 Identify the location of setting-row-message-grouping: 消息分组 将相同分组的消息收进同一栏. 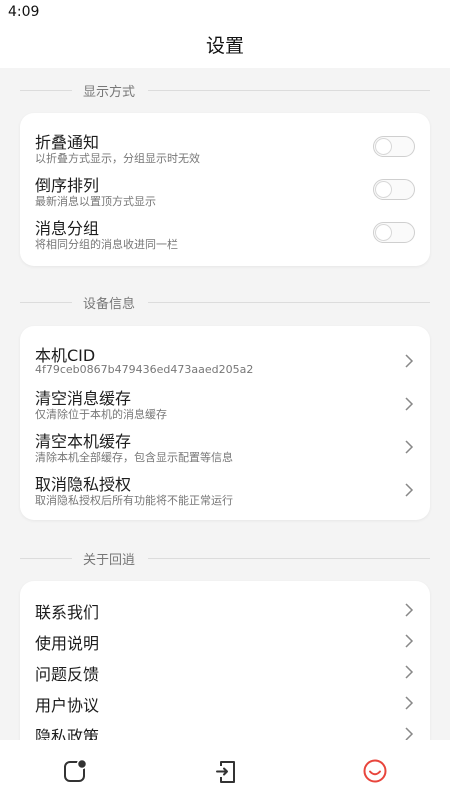
(225, 235).